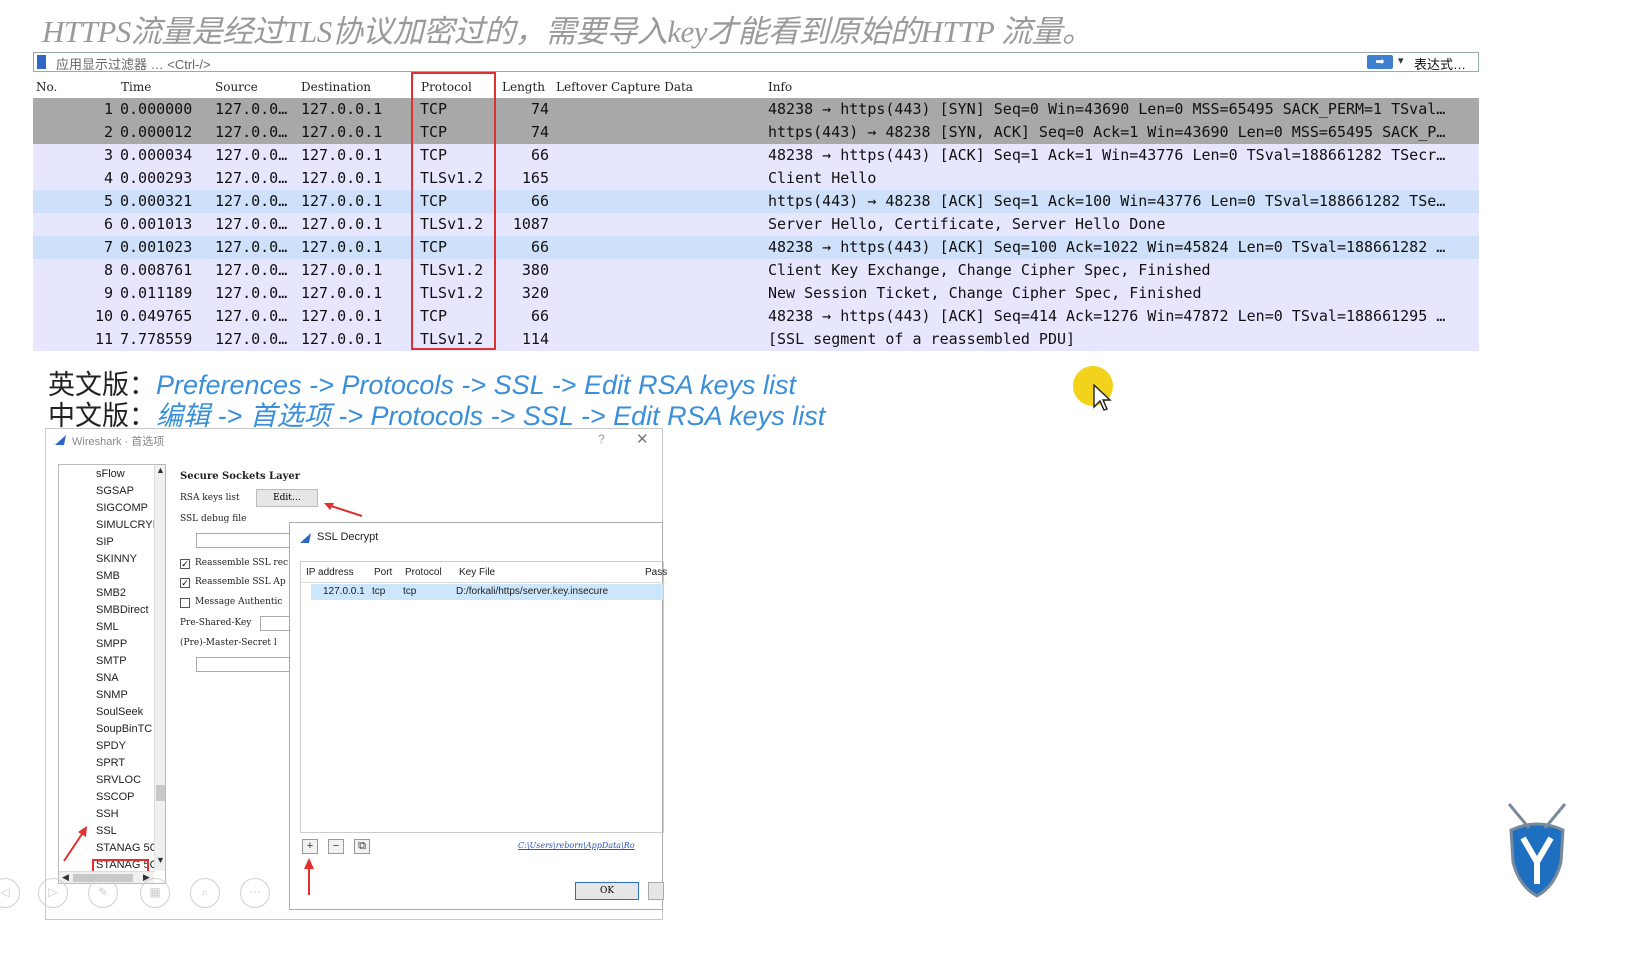 The height and width of the screenshot is (965, 1642). What do you see at coordinates (10, 893) in the screenshot?
I see `previous-icon: ◁` at bounding box center [10, 893].